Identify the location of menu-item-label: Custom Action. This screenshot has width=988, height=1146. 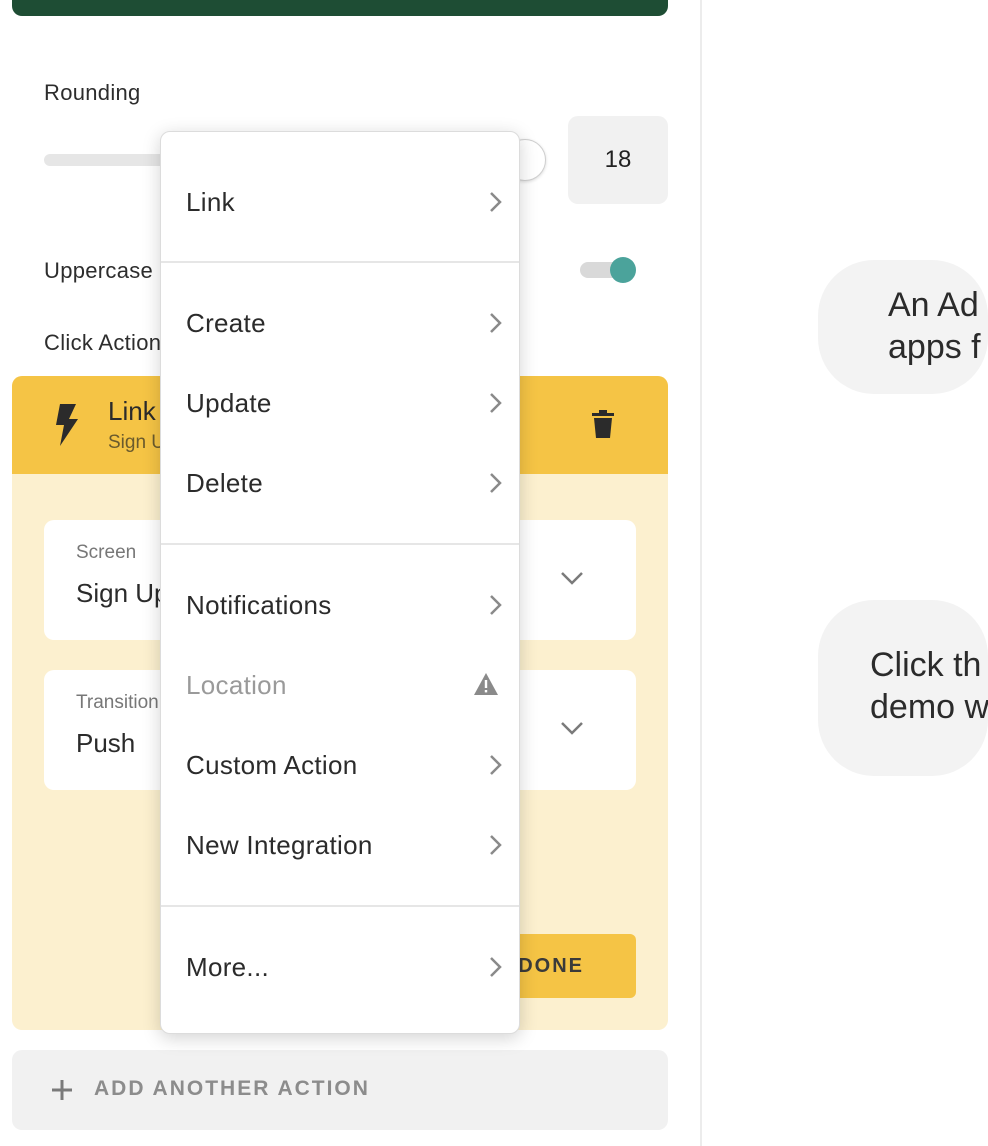
(272, 765).